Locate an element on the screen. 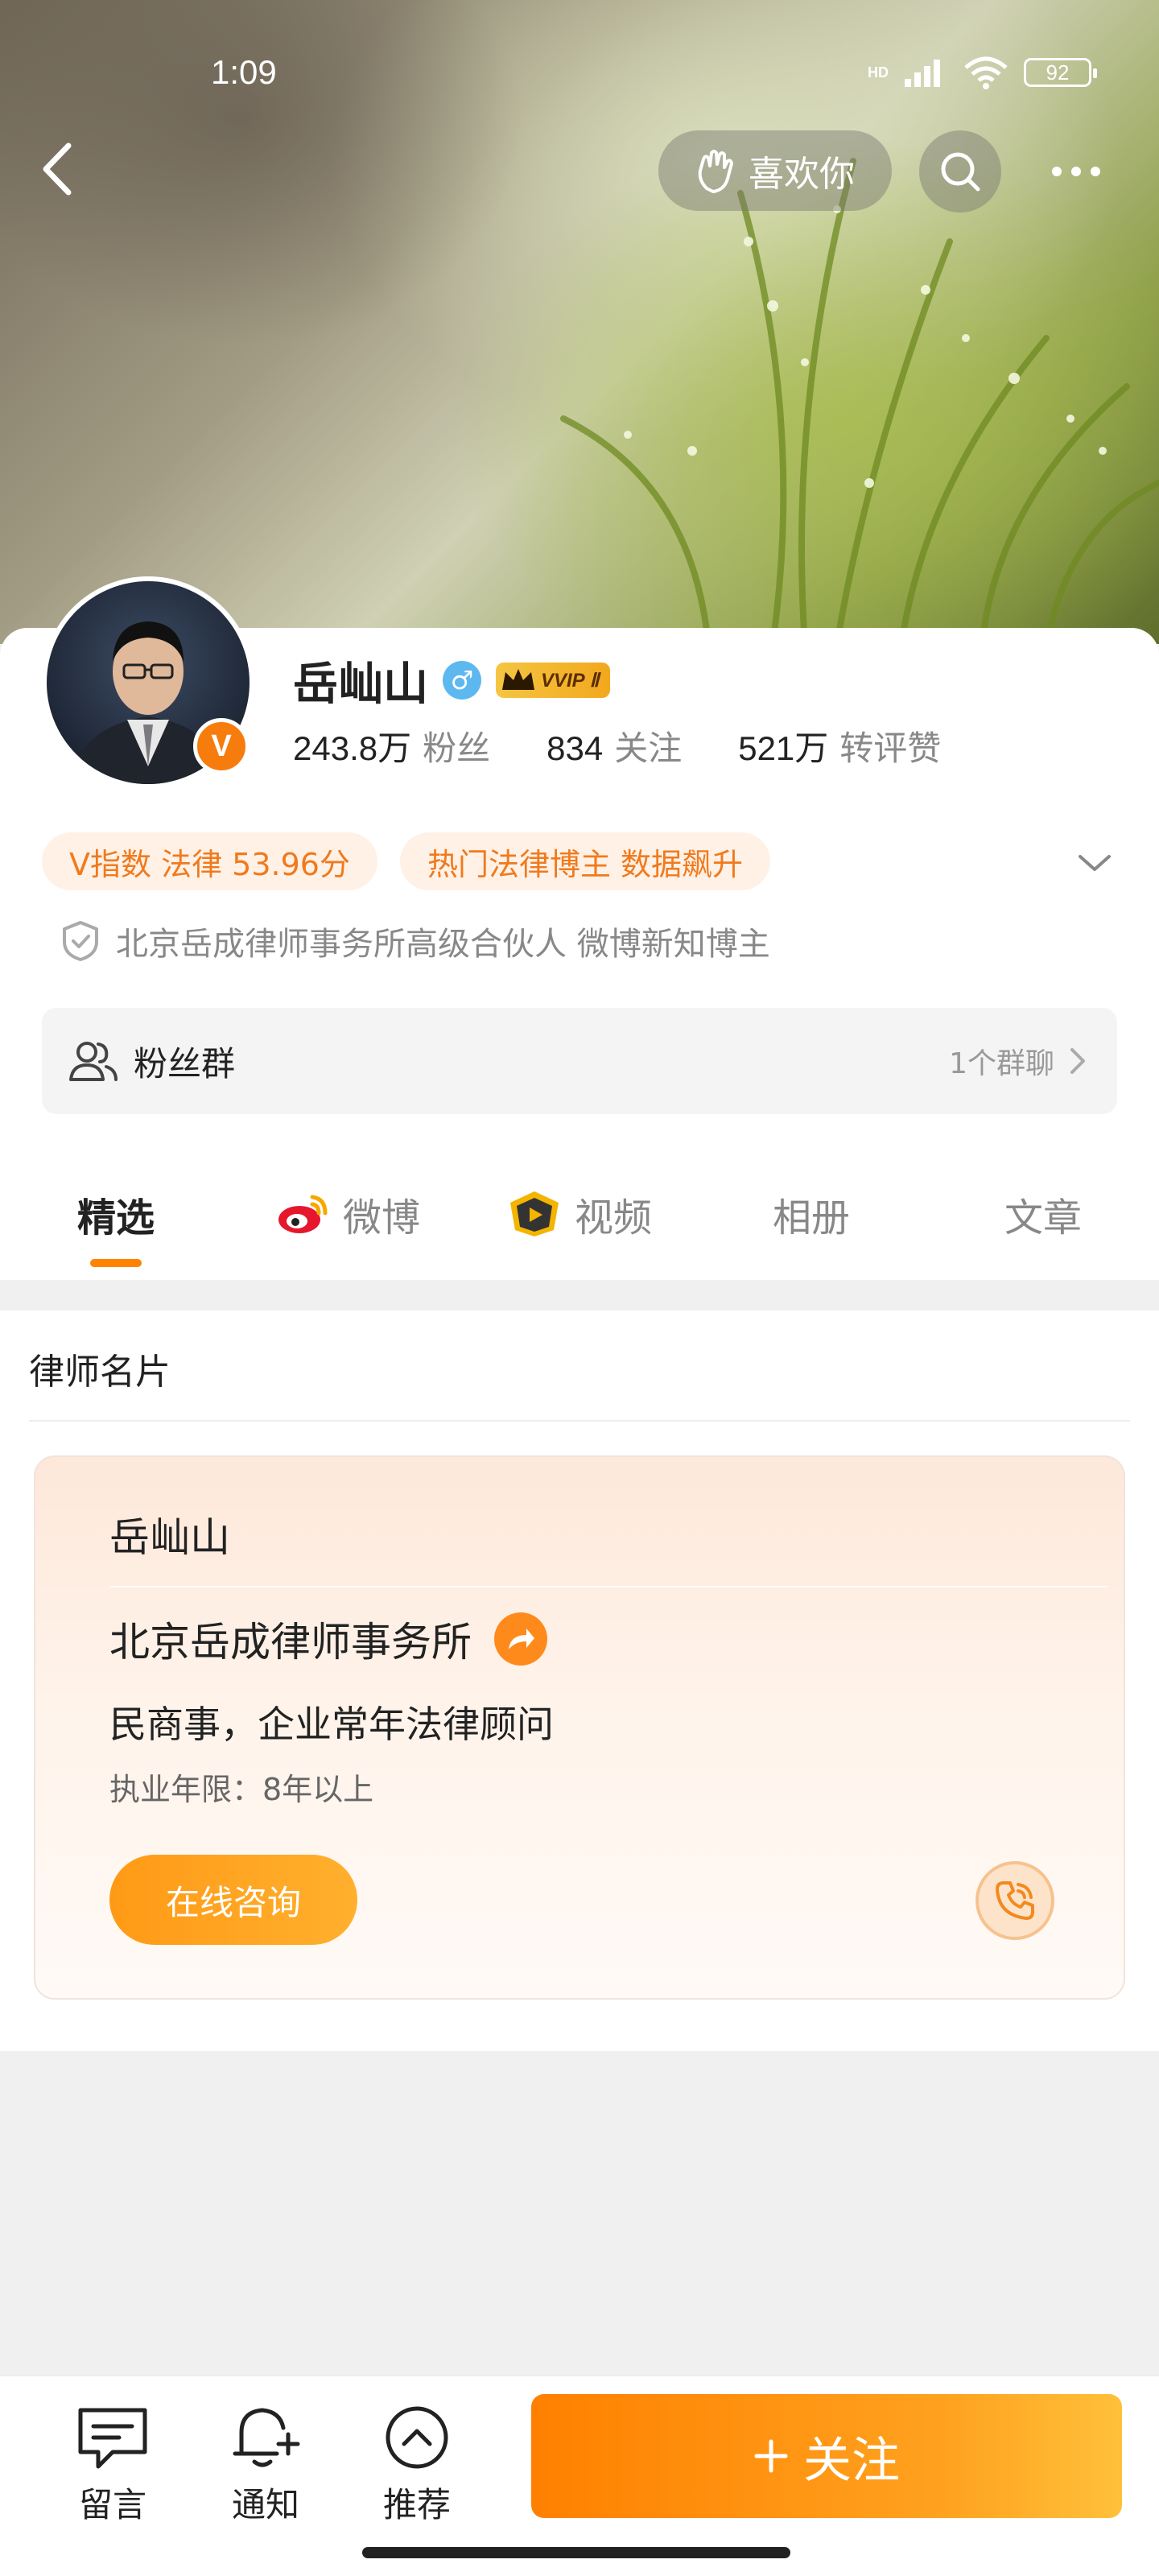 The width and height of the screenshot is (1159, 2576). chevron-right-icon is located at coordinates (1077, 1061).